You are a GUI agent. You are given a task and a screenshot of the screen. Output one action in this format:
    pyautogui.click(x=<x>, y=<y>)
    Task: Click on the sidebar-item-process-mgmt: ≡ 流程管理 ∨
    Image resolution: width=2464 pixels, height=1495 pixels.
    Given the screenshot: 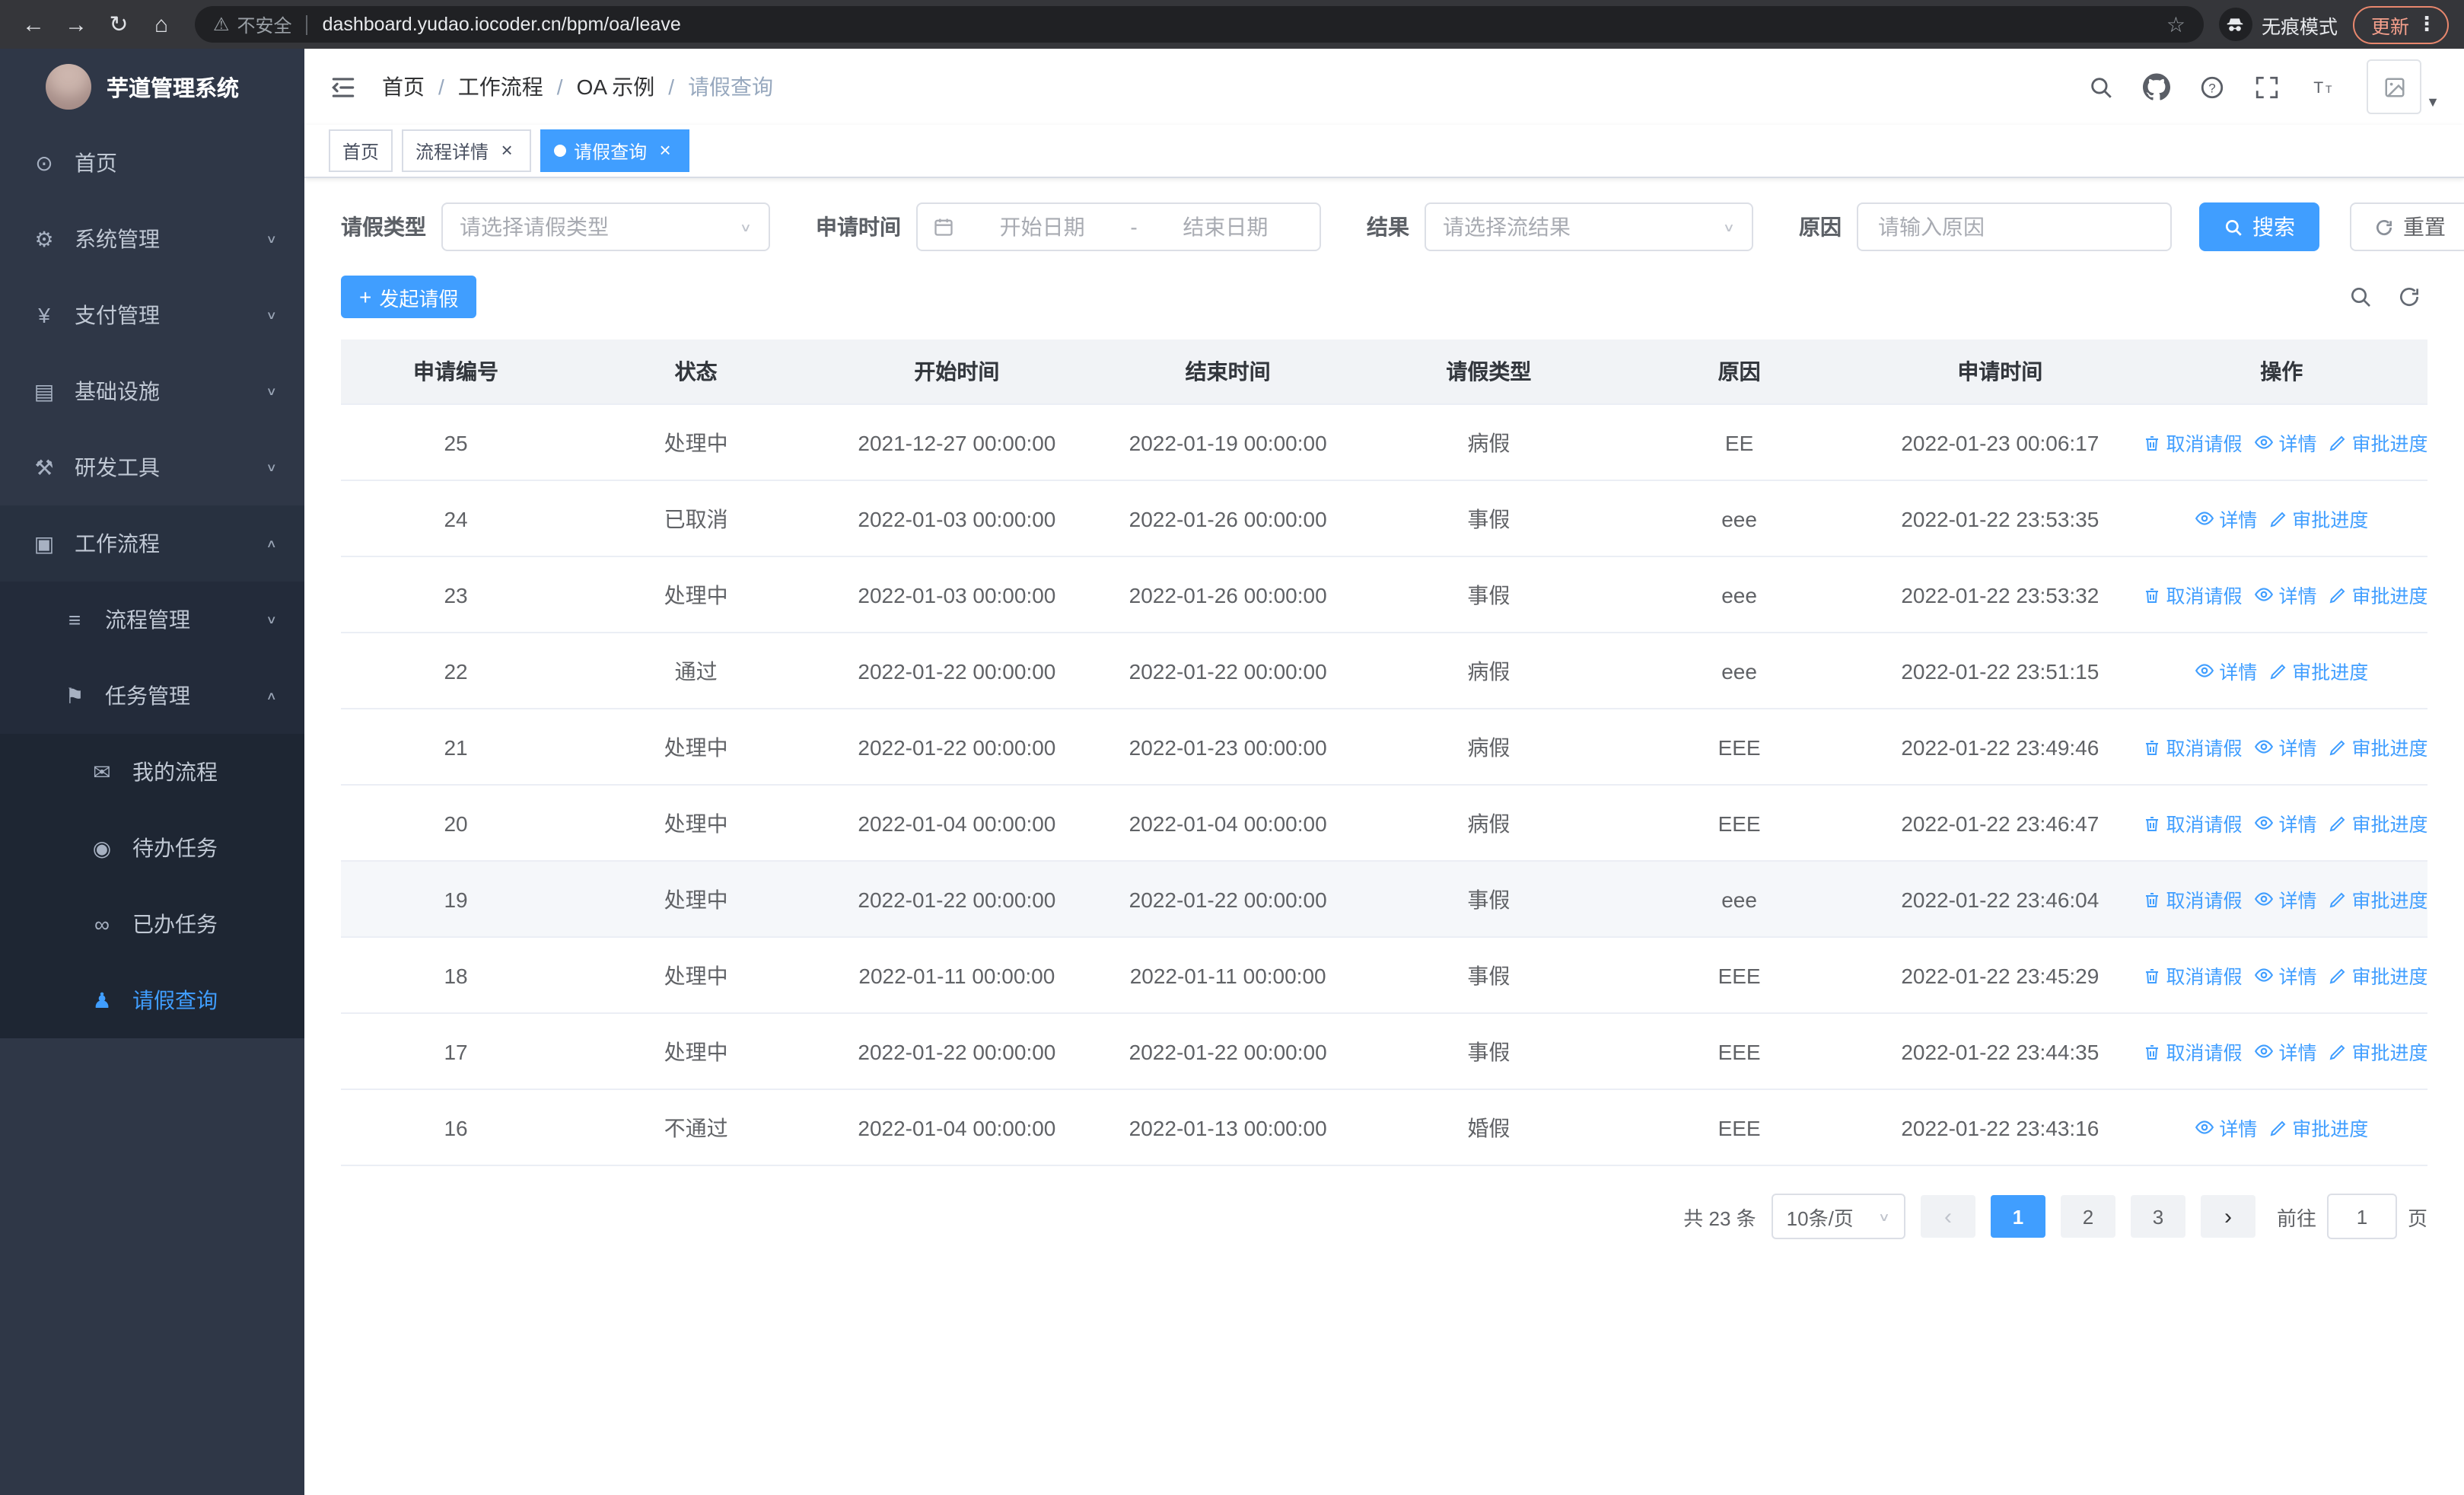 What is the action you would take?
    pyautogui.click(x=152, y=620)
    